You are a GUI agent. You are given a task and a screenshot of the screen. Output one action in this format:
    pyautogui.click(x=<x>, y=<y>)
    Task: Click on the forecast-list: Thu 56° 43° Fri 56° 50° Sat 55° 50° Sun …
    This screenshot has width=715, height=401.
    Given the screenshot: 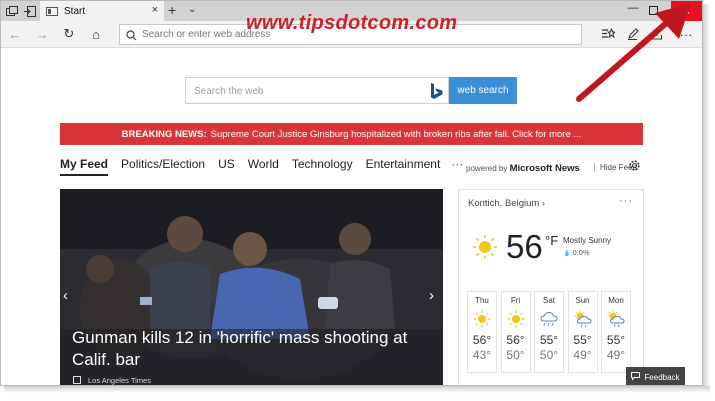 What is the action you would take?
    pyautogui.click(x=551, y=332)
    